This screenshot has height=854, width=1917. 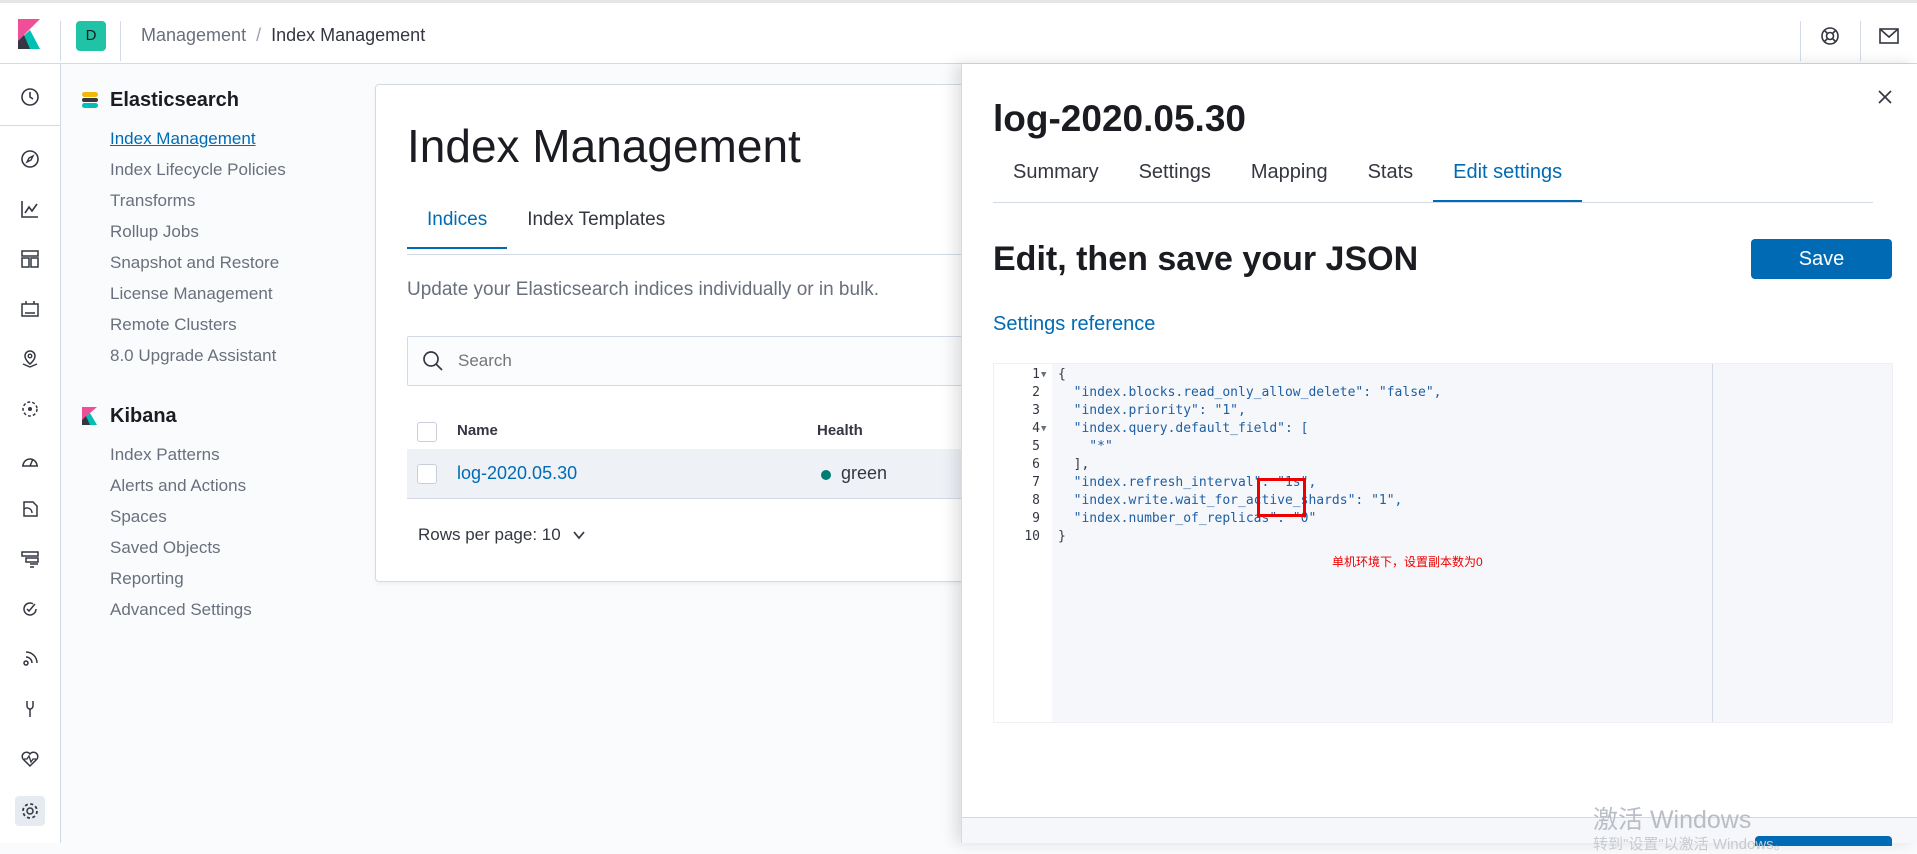 What do you see at coordinates (30, 259) in the screenshot?
I see `dashboard-icon` at bounding box center [30, 259].